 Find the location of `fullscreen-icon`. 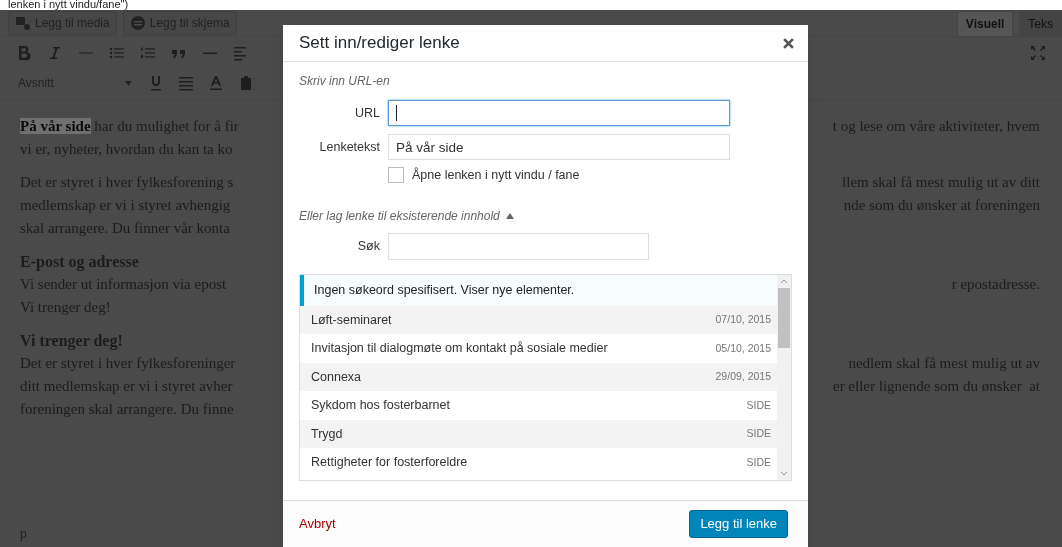

fullscreen-icon is located at coordinates (1038, 53).